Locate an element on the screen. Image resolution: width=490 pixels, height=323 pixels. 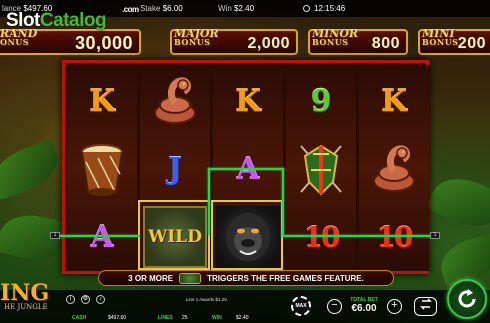
bottom-win-label: WIN is located at coordinates (217, 318).